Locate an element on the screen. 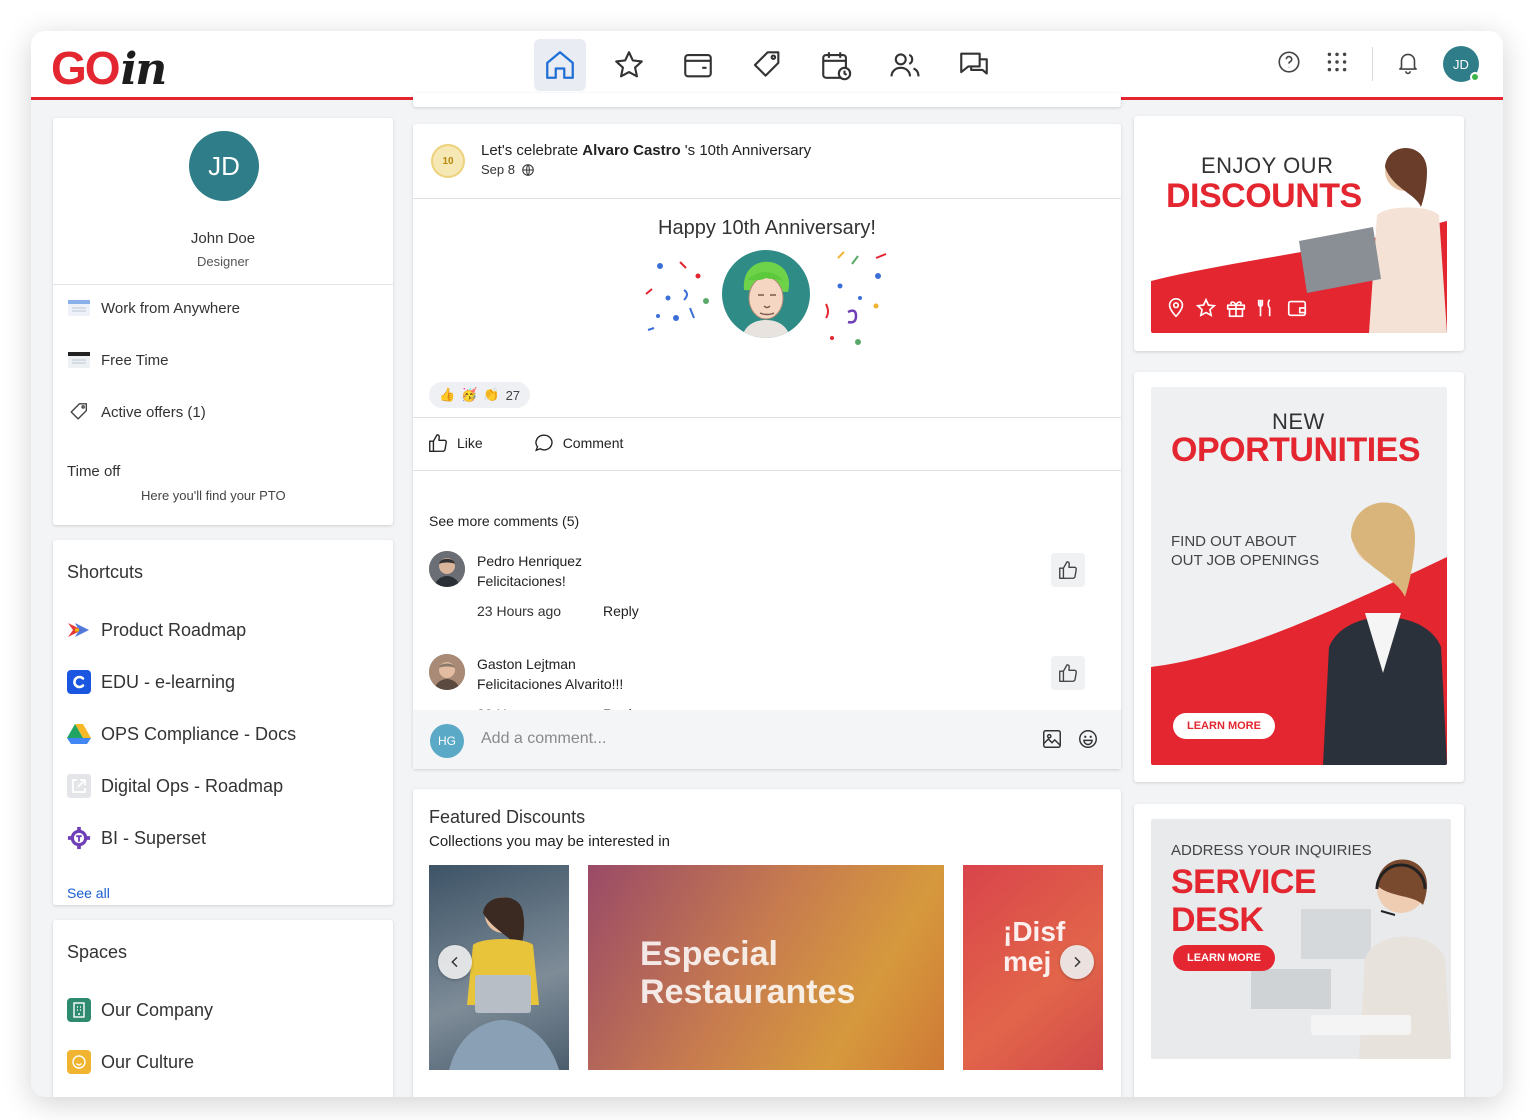  timeoff-title: Time off is located at coordinates (94, 471).